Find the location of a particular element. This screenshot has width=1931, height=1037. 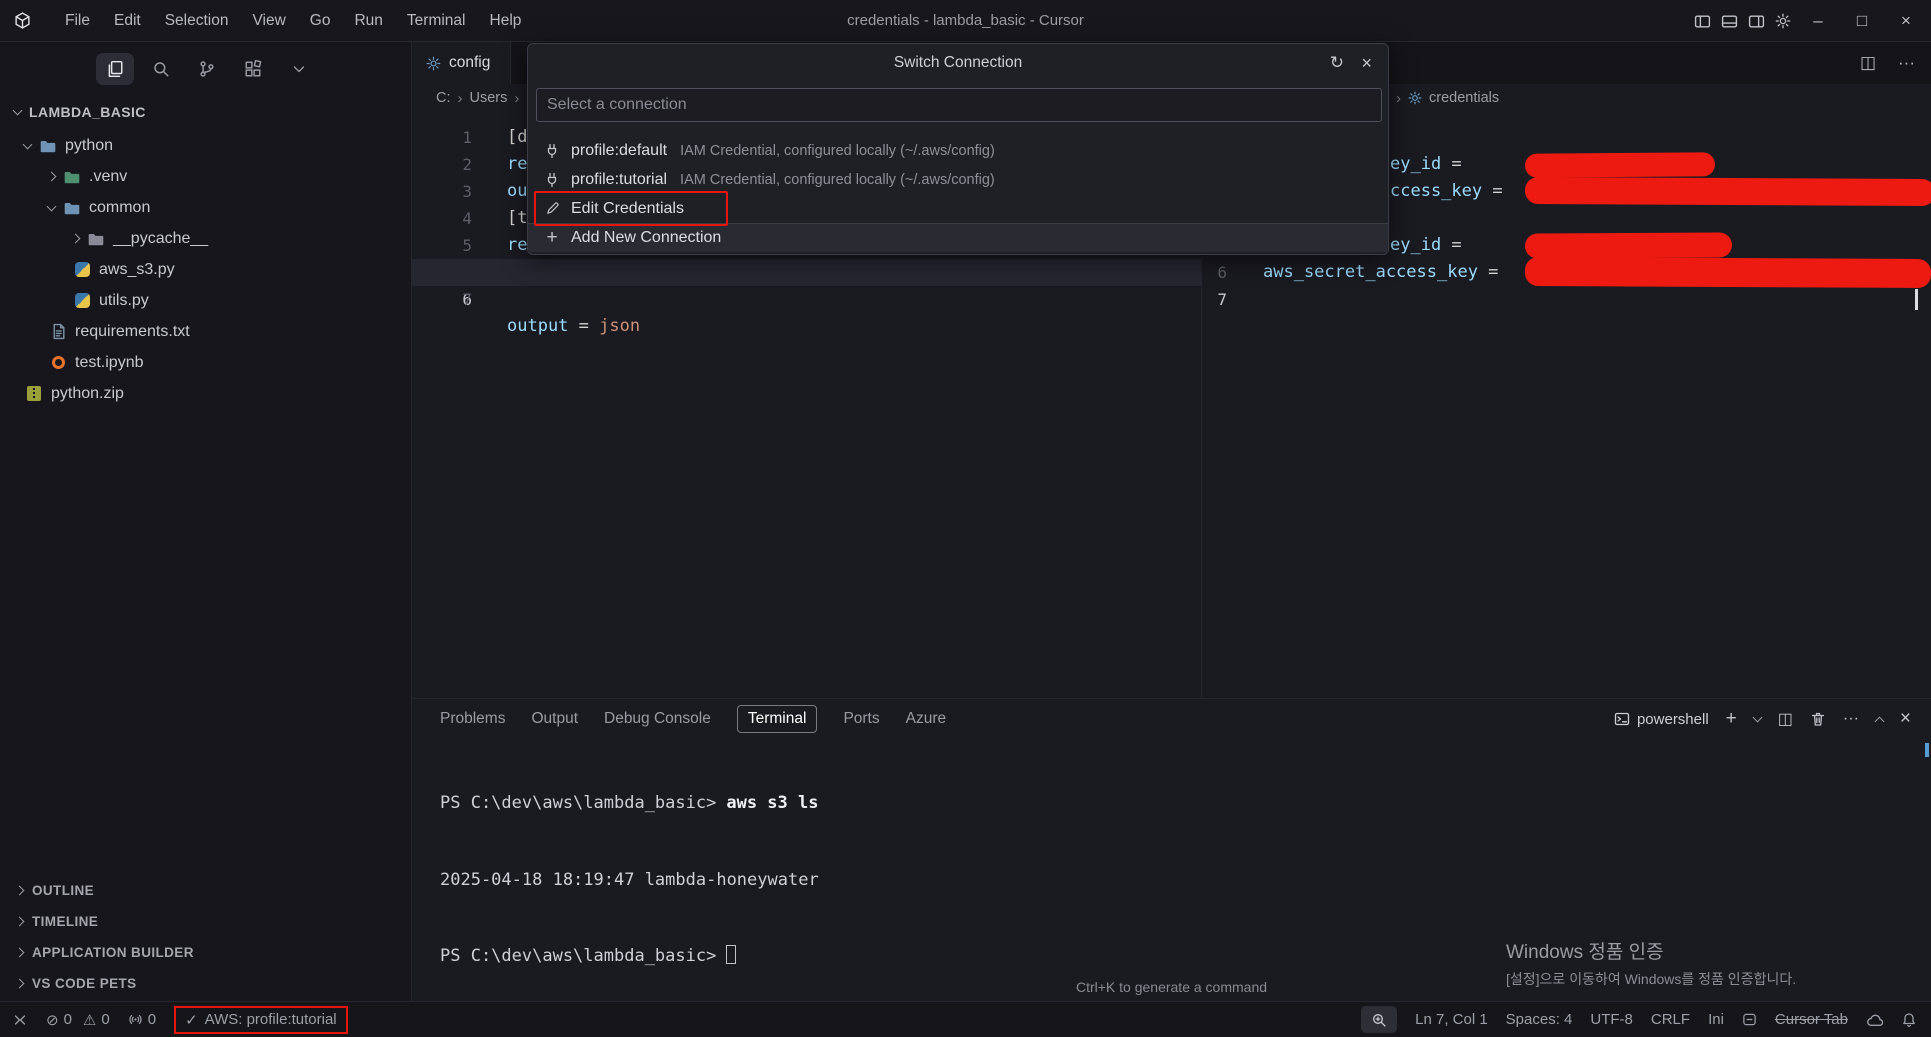

item-add-new-connection: + Add New Connection is located at coordinates (958, 237).